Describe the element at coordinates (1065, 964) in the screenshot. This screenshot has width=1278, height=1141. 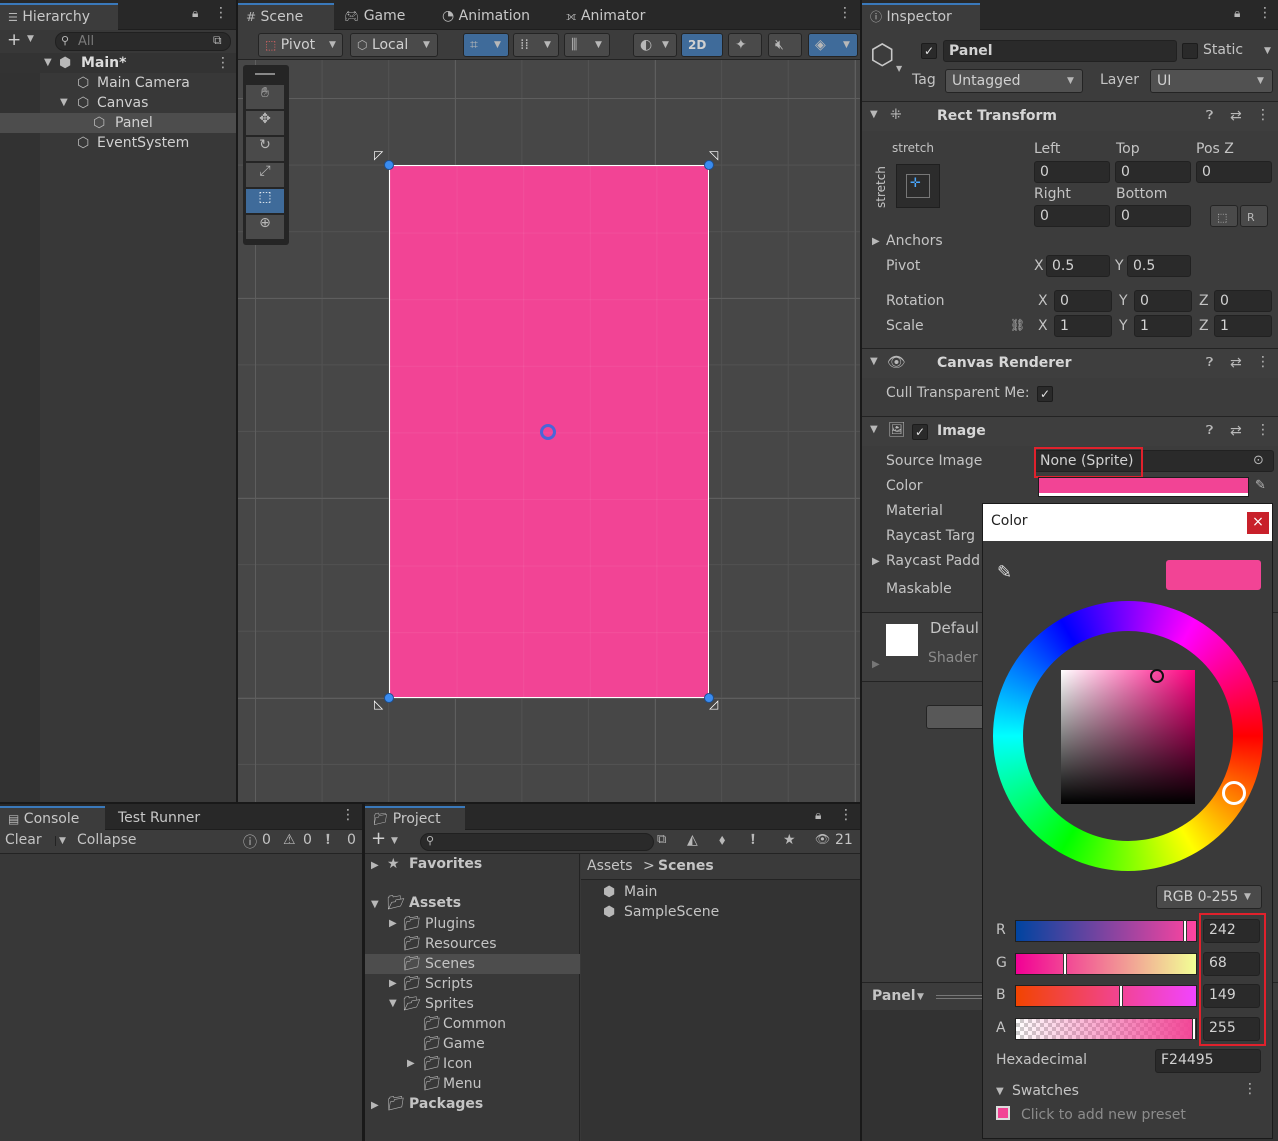
I see `channel-g-knob` at that location.